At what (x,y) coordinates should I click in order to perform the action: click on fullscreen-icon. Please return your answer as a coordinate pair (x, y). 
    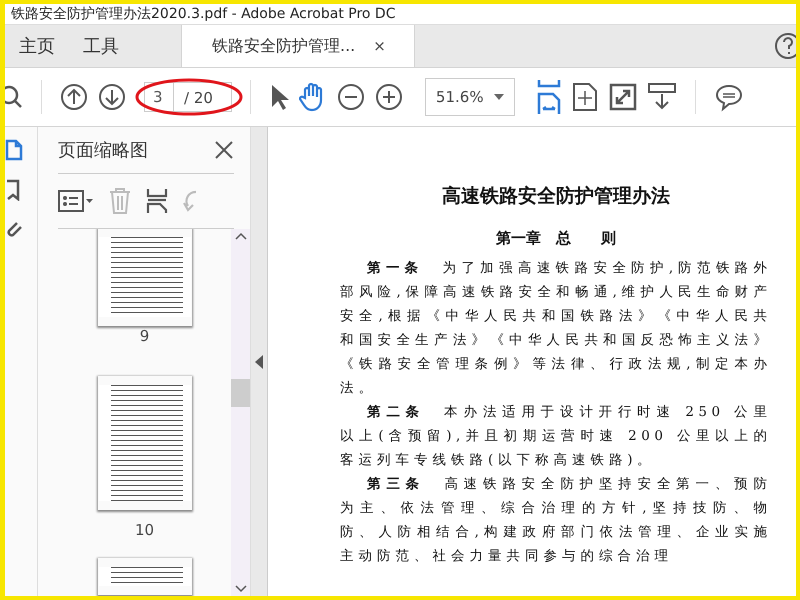
    Looking at the image, I should click on (622, 97).